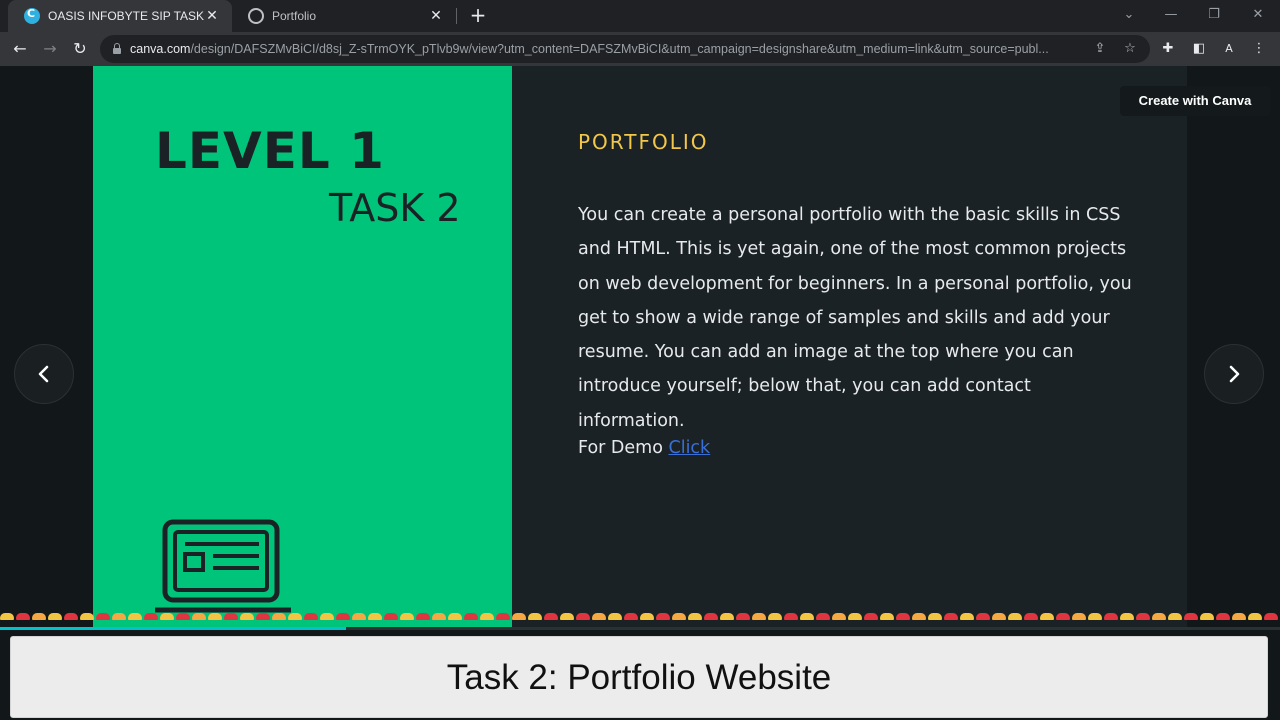  I want to click on tab-oasis-task-list: OASIS INFOBYTE SIP TASK LIST ✕, so click(120, 16).